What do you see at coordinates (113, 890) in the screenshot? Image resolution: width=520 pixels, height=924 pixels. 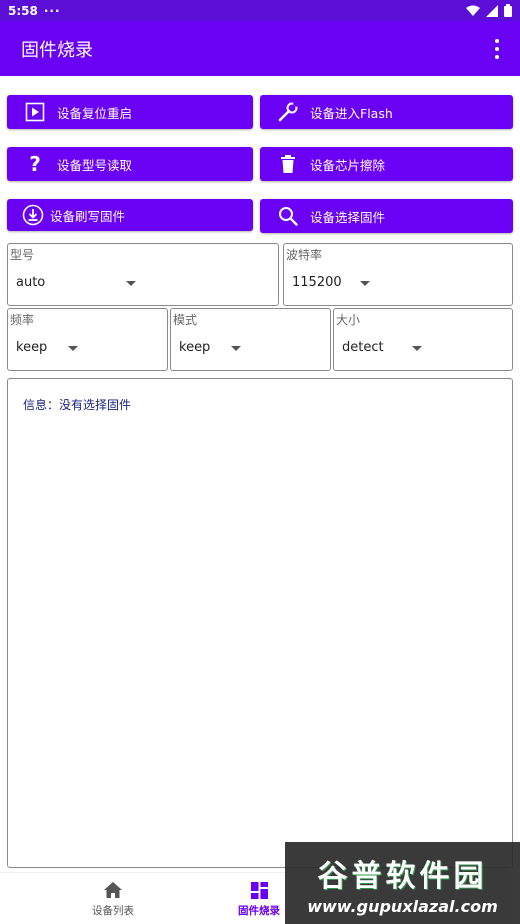 I see `home-icon` at bounding box center [113, 890].